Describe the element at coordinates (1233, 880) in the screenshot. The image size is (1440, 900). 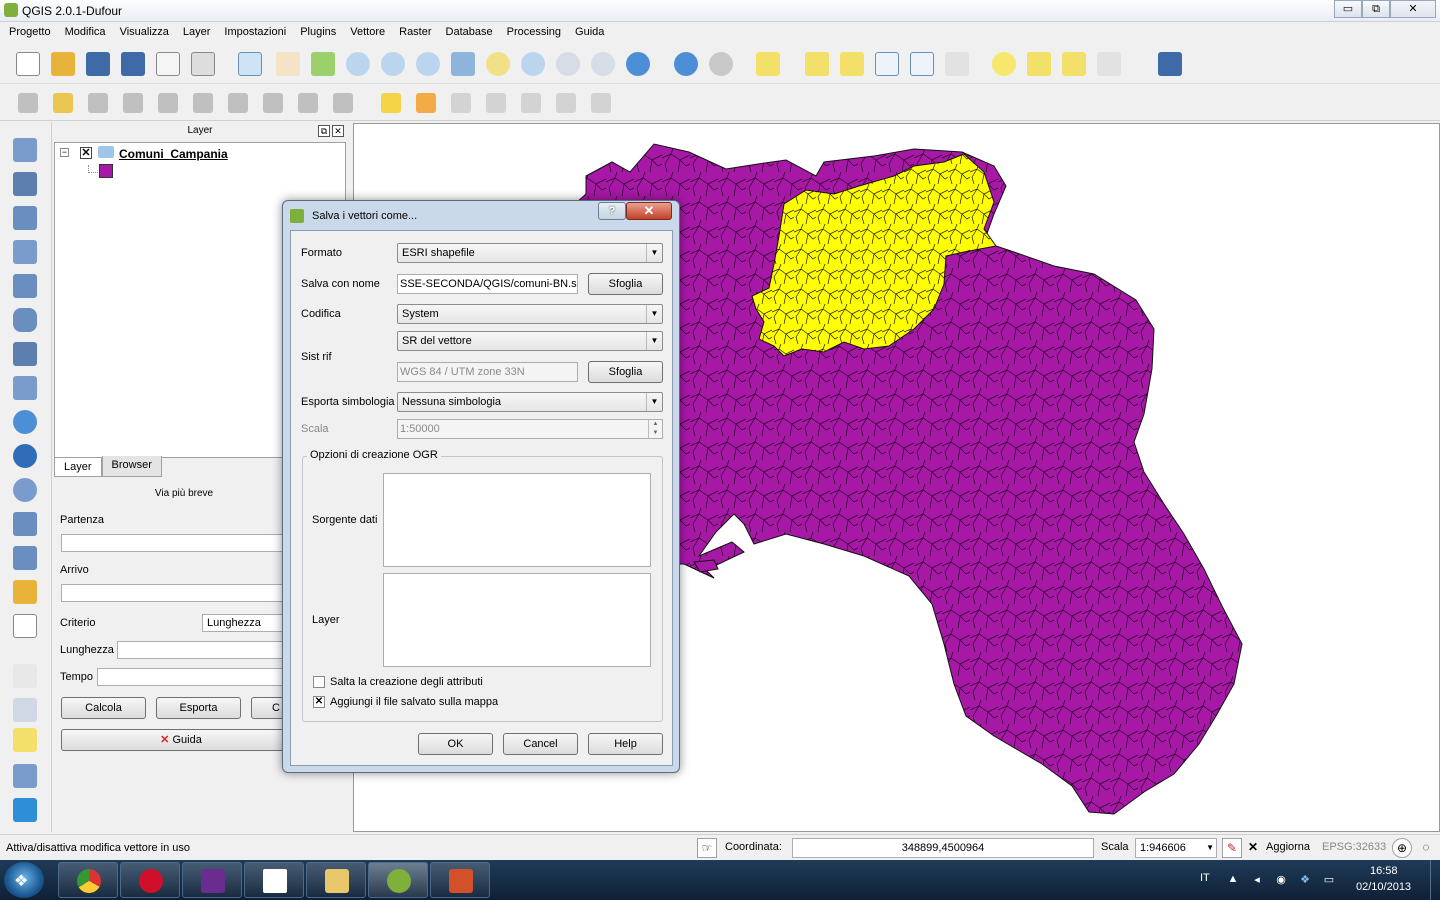
I see `show-hidden-icon: ▲` at that location.